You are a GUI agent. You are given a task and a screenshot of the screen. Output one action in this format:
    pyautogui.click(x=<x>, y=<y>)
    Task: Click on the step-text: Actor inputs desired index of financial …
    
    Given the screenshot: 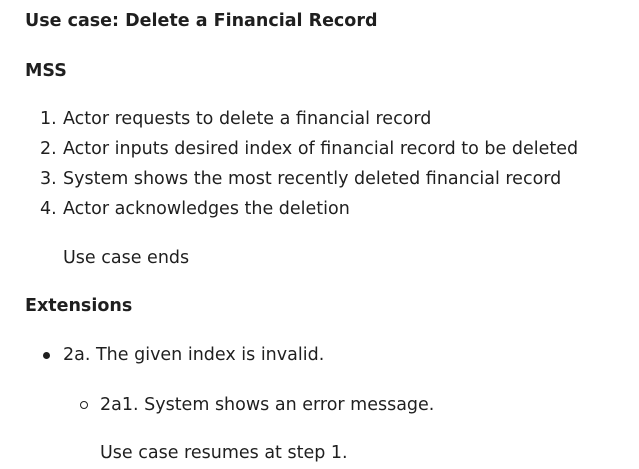 What is the action you would take?
    pyautogui.click(x=321, y=149)
    